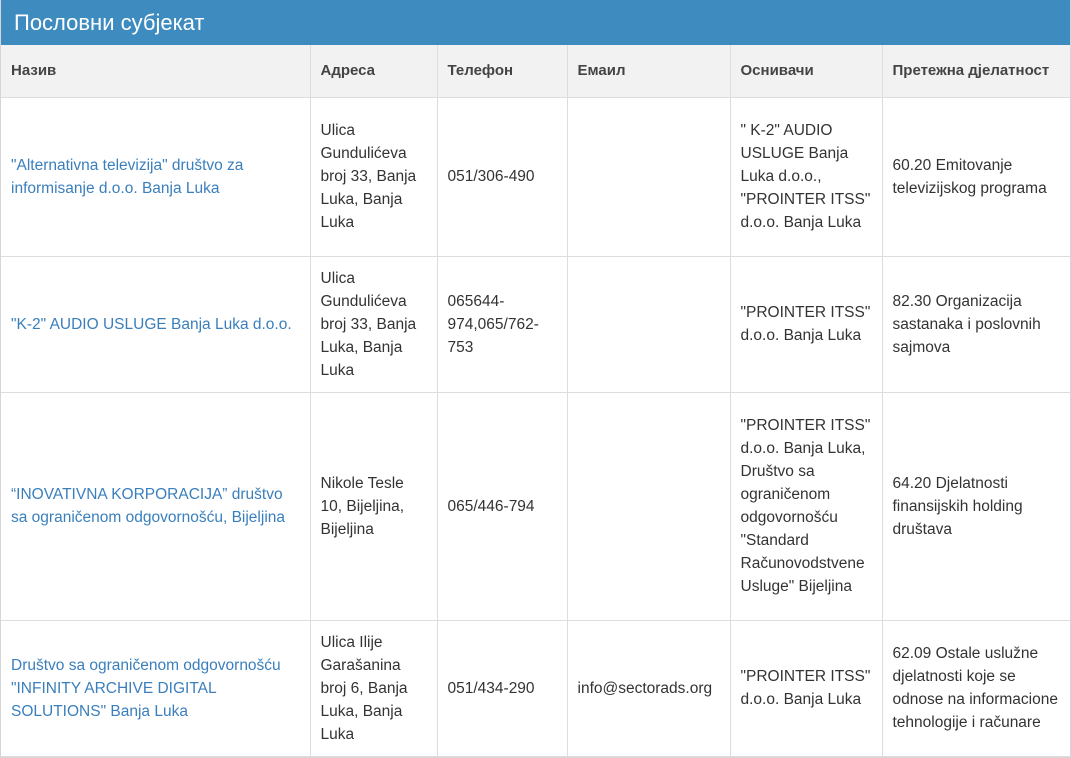  I want to click on column-header-activity: Претежна дјелатност, so click(976, 71).